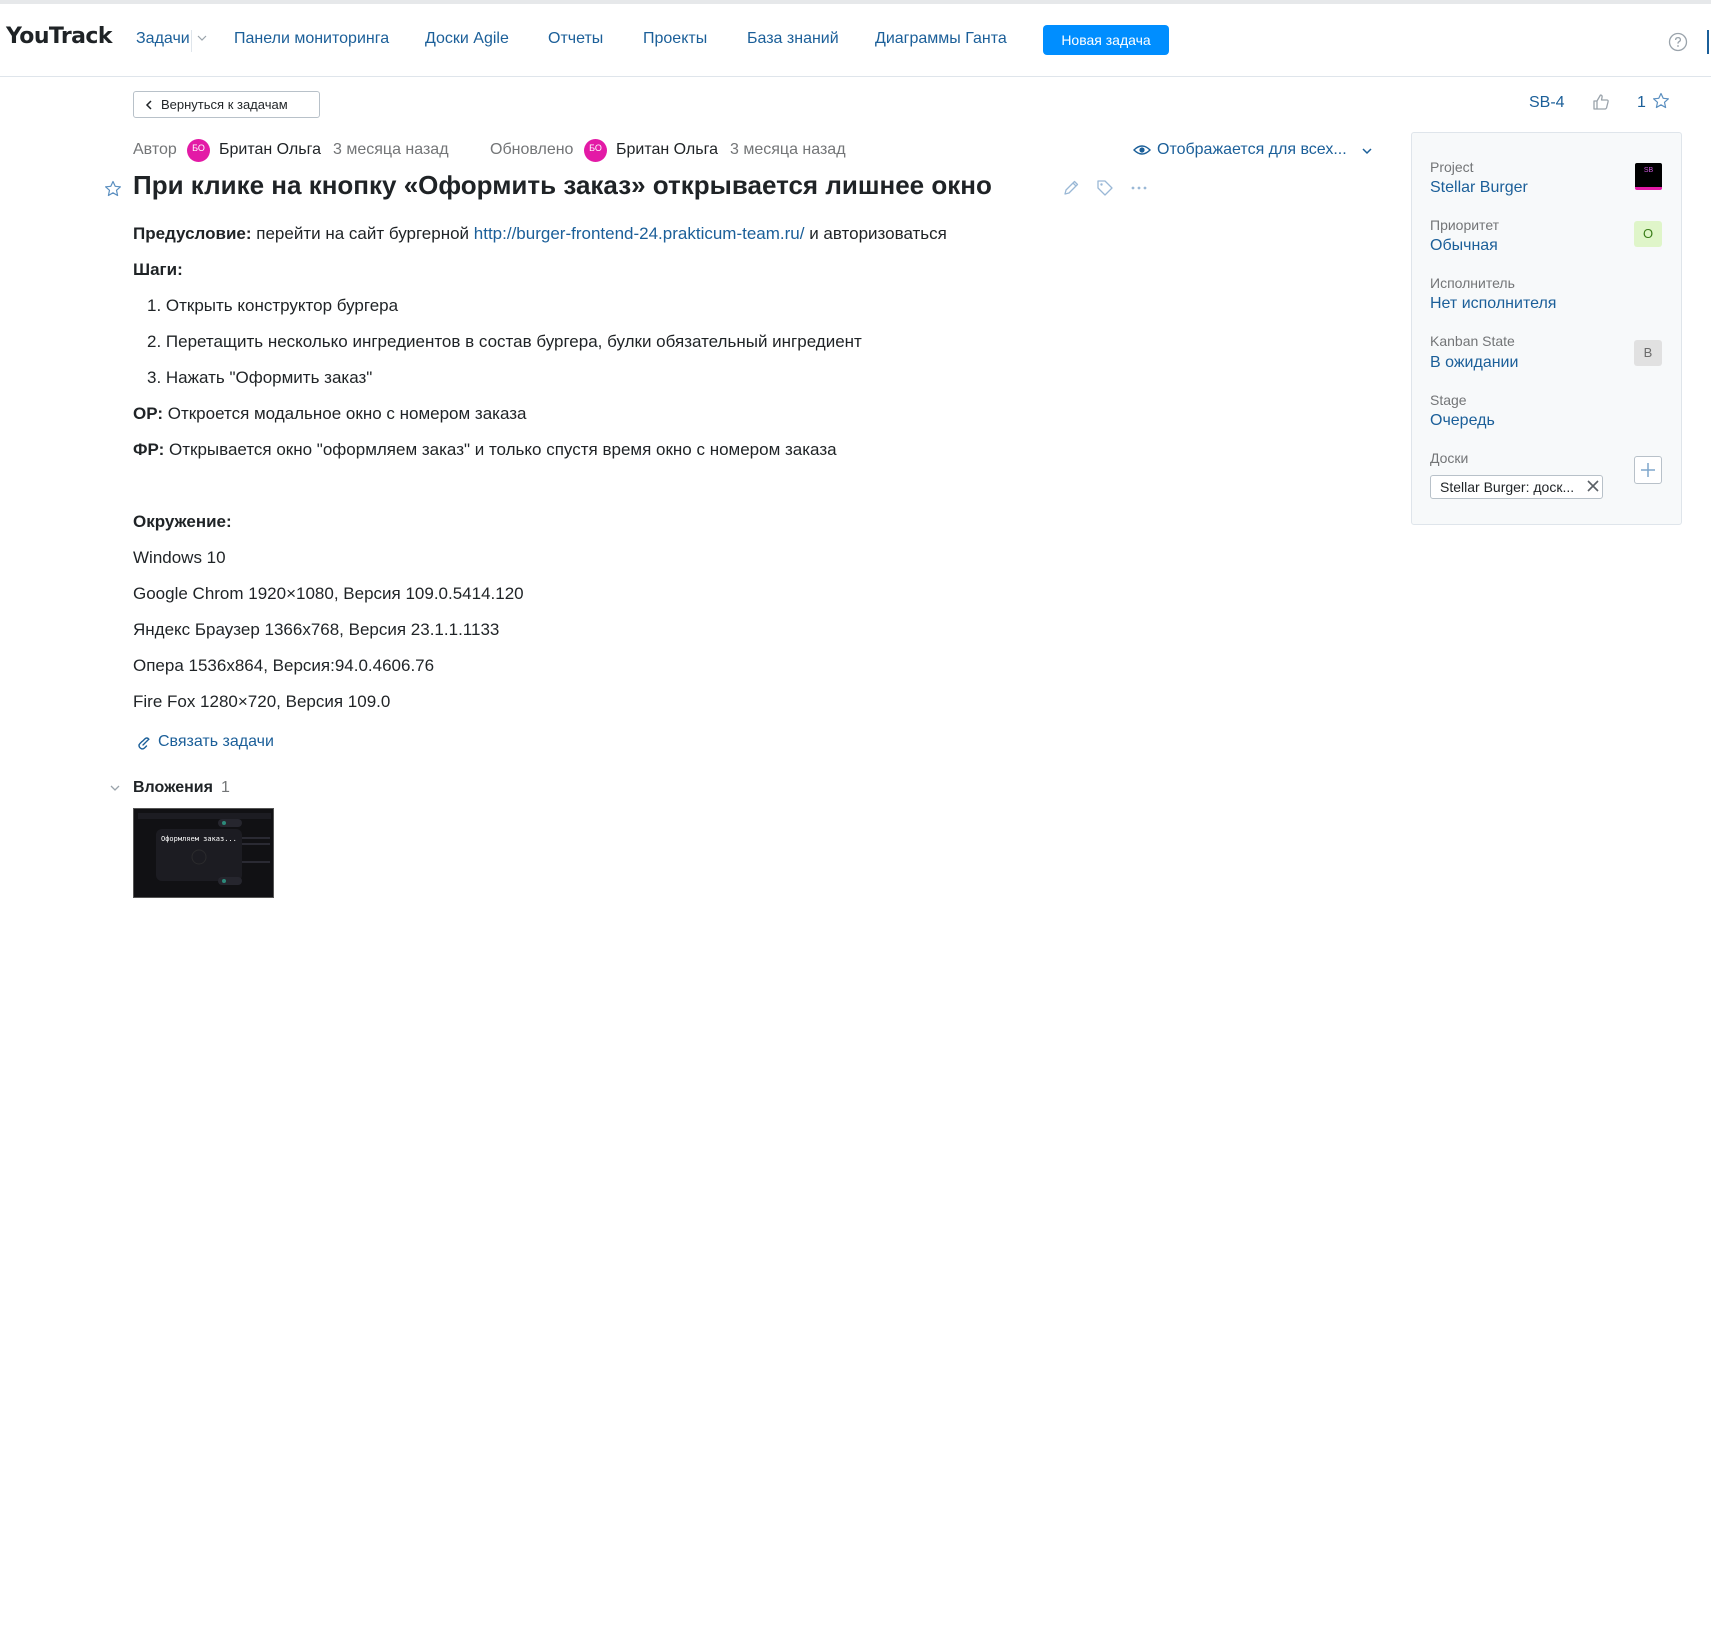  I want to click on nav-knowledge-base: База знаний, so click(793, 39).